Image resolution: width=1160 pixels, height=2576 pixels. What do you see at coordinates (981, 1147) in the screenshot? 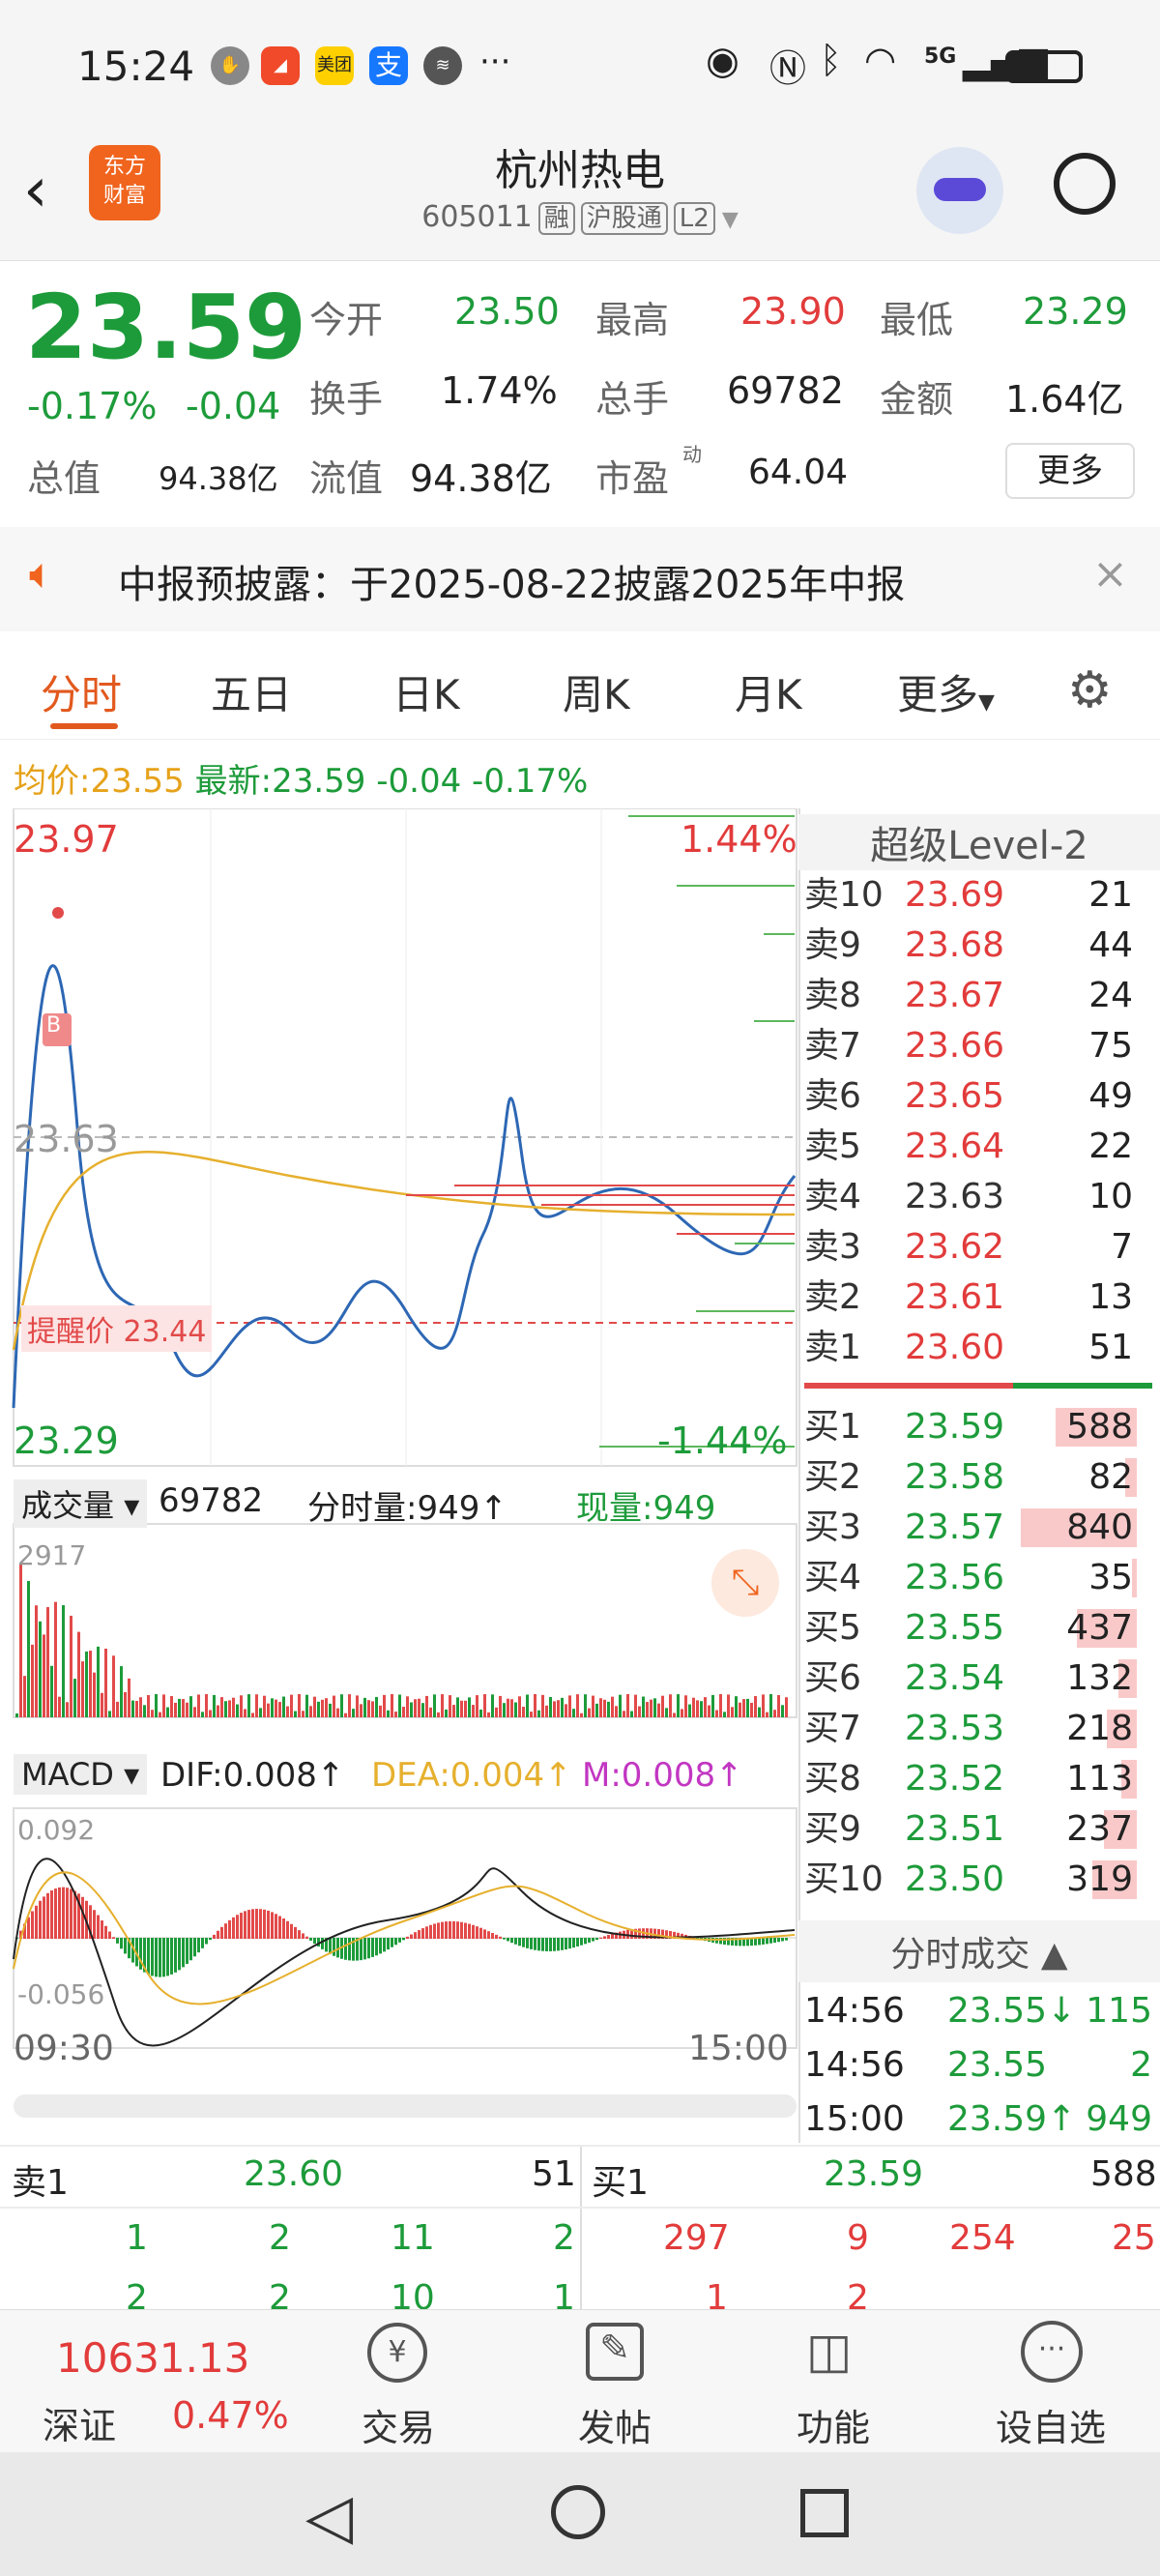
I see `ask-row: 卖5 23.64 22` at bounding box center [981, 1147].